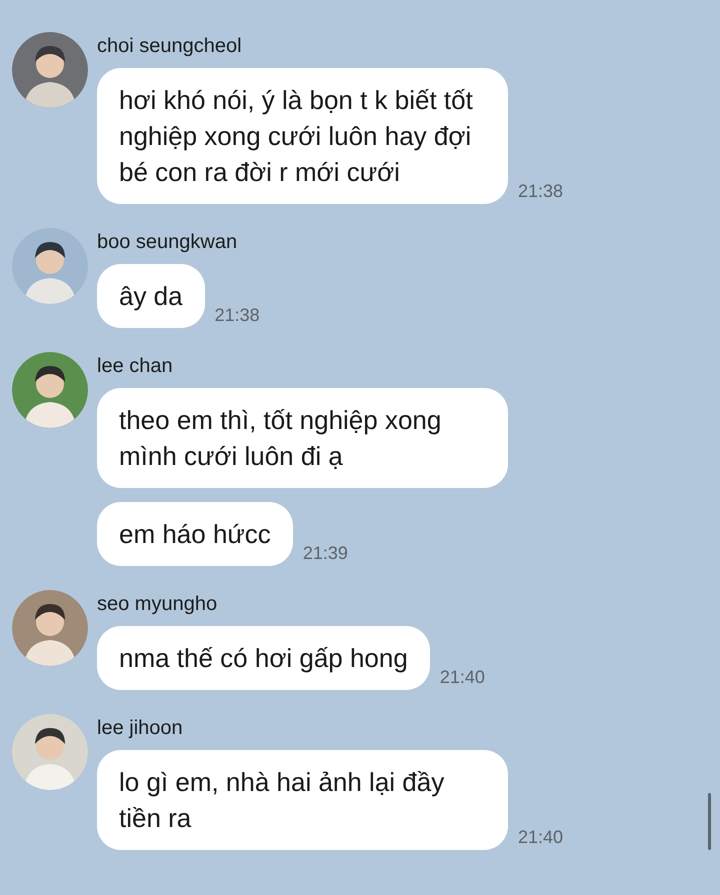 The height and width of the screenshot is (895, 720). Describe the element at coordinates (302, 800) in the screenshot. I see `message-bubble: lo gì em, nhà hai ảnh lại đầy tiền ra` at that location.